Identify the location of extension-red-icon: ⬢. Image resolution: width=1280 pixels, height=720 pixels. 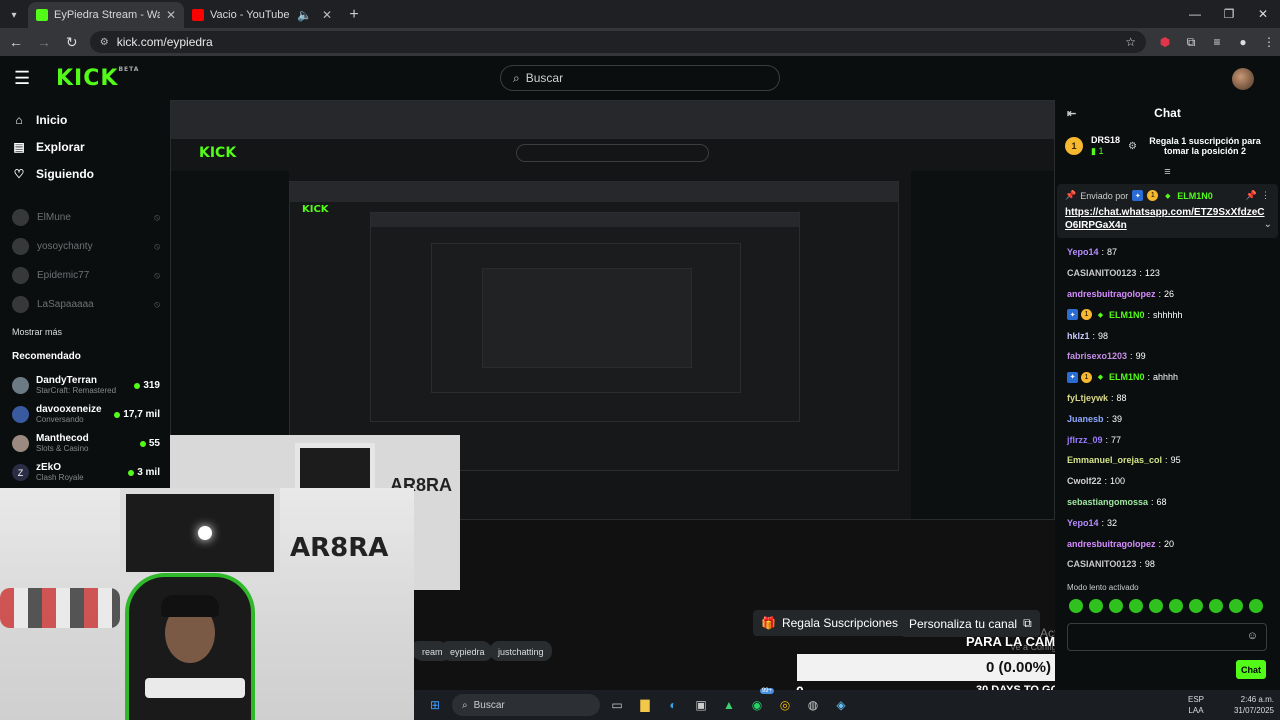
(1165, 42).